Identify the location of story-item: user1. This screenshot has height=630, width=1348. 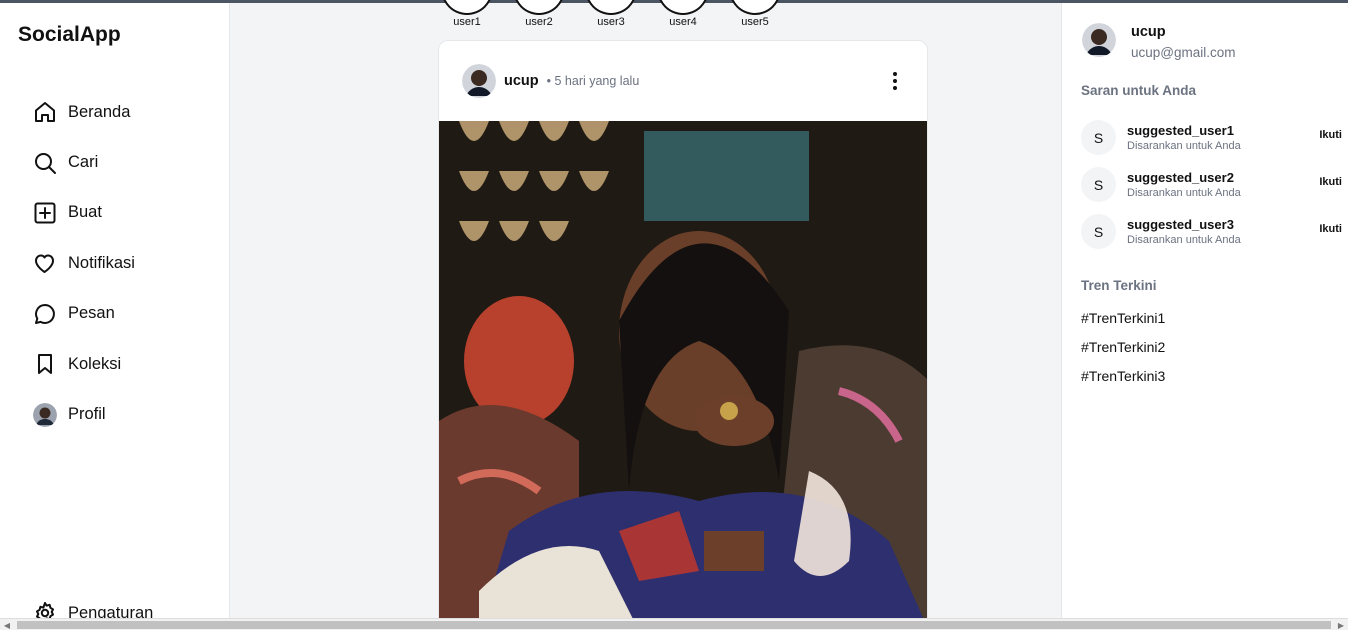
(467, 14).